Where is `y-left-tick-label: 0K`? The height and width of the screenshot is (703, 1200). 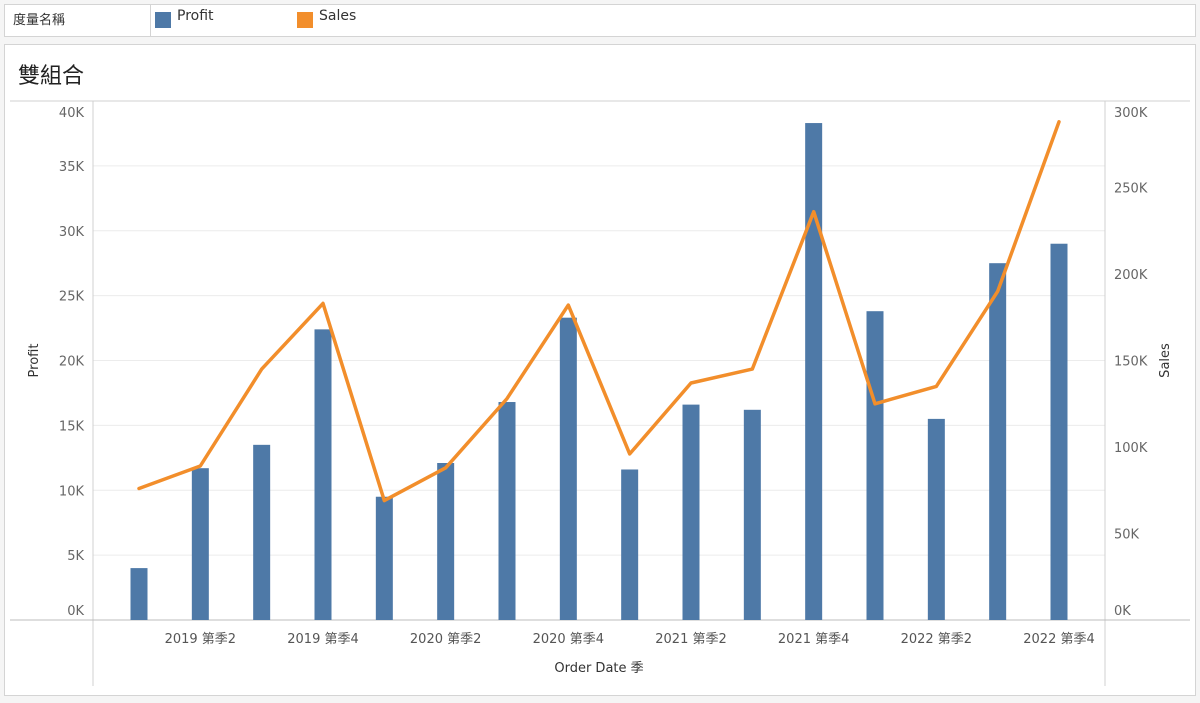
y-left-tick-label: 0K is located at coordinates (75, 611).